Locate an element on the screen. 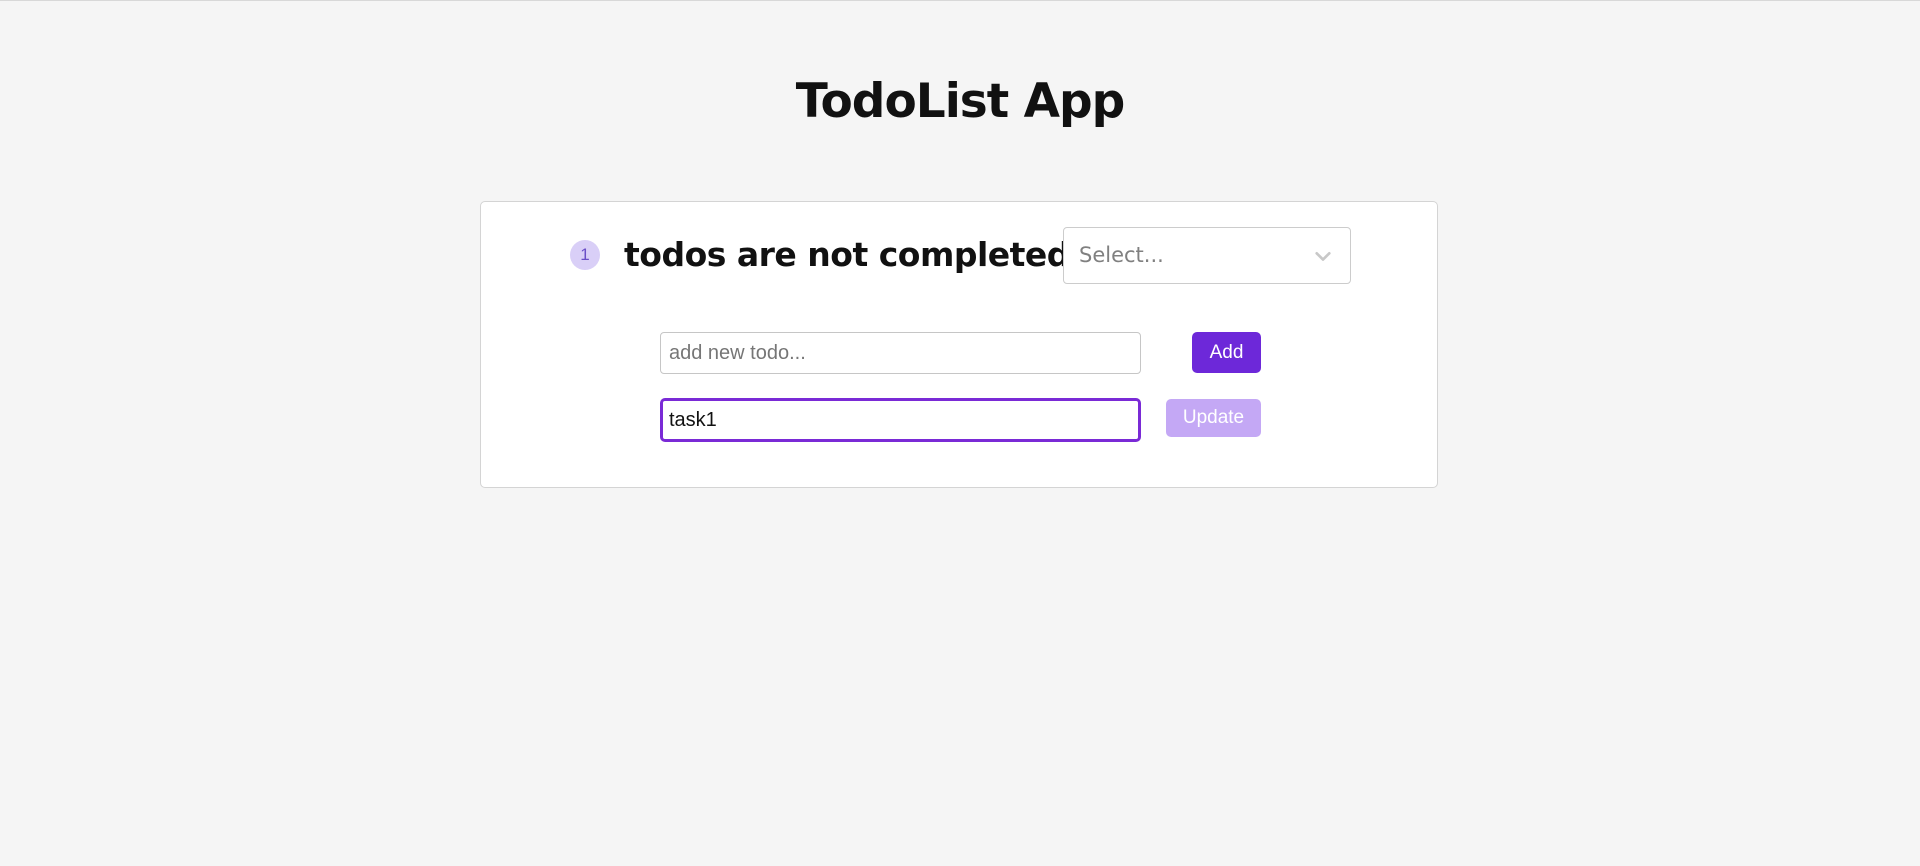 Image resolution: width=1920 pixels, height=866 pixels. incomplete-count-badge: 1 is located at coordinates (585, 255).